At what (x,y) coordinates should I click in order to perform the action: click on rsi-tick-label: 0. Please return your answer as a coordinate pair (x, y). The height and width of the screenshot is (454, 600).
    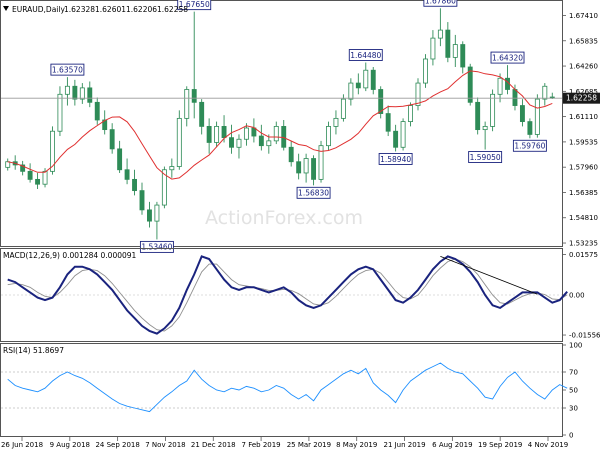
    Looking at the image, I should click on (571, 436).